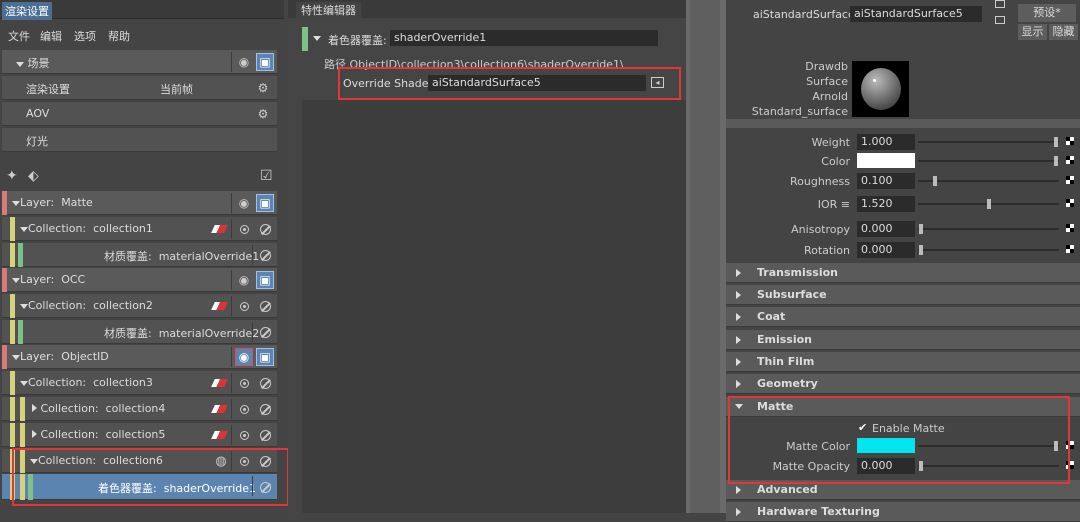 The width and height of the screenshot is (1080, 522). Describe the element at coordinates (903, 340) in the screenshot. I see `section-emission: Emission` at that location.